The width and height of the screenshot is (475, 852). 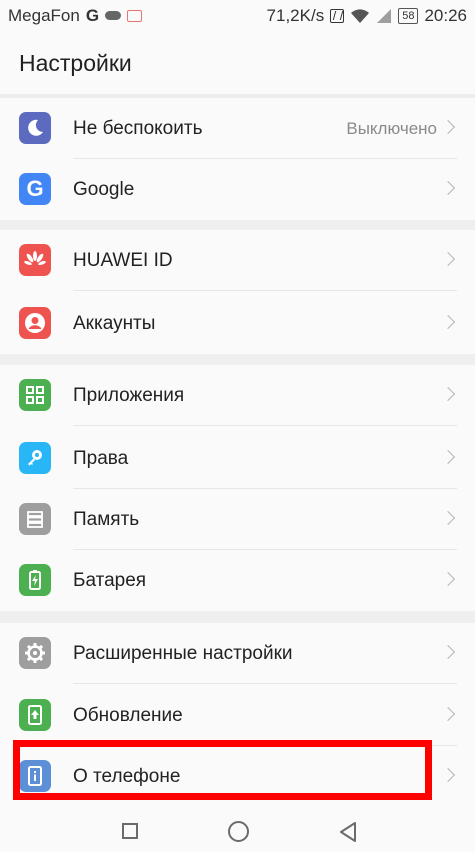 What do you see at coordinates (135, 16) in the screenshot?
I see `mail-icon` at bounding box center [135, 16].